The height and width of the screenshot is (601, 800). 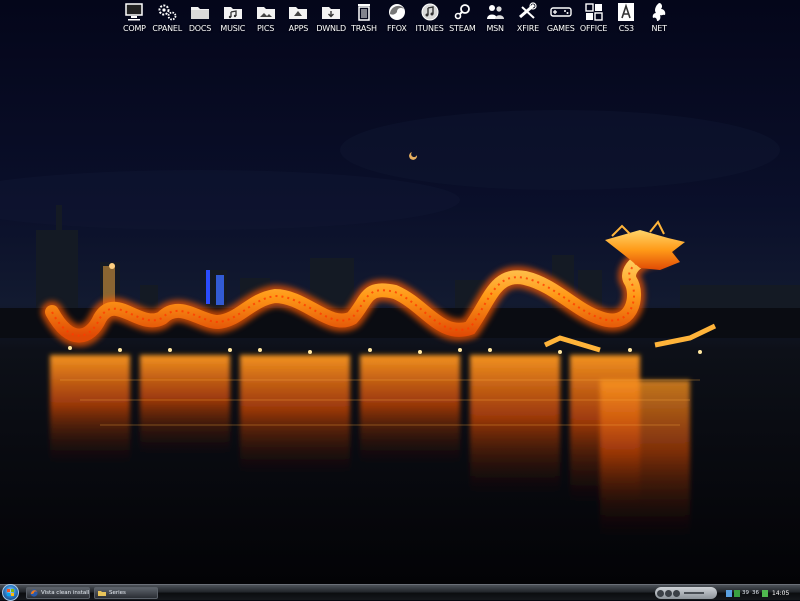 What do you see at coordinates (331, 28) in the screenshot?
I see `desktop-shortcut-label: DWNLD` at bounding box center [331, 28].